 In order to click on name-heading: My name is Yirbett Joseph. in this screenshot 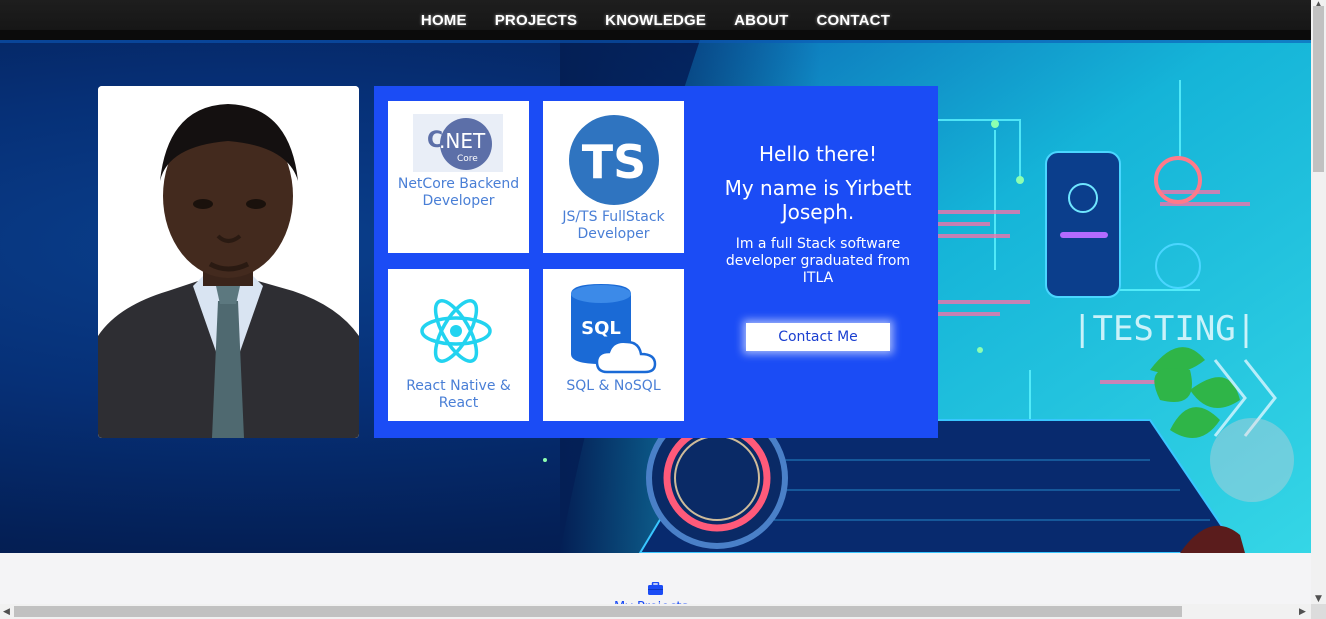, I will do `click(818, 200)`.